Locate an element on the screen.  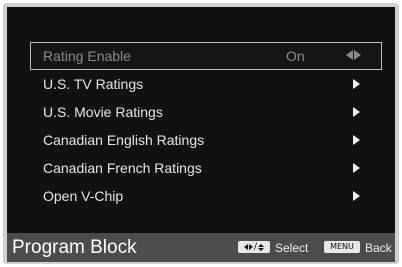
menu-key-badge: MENU is located at coordinates (342, 247).